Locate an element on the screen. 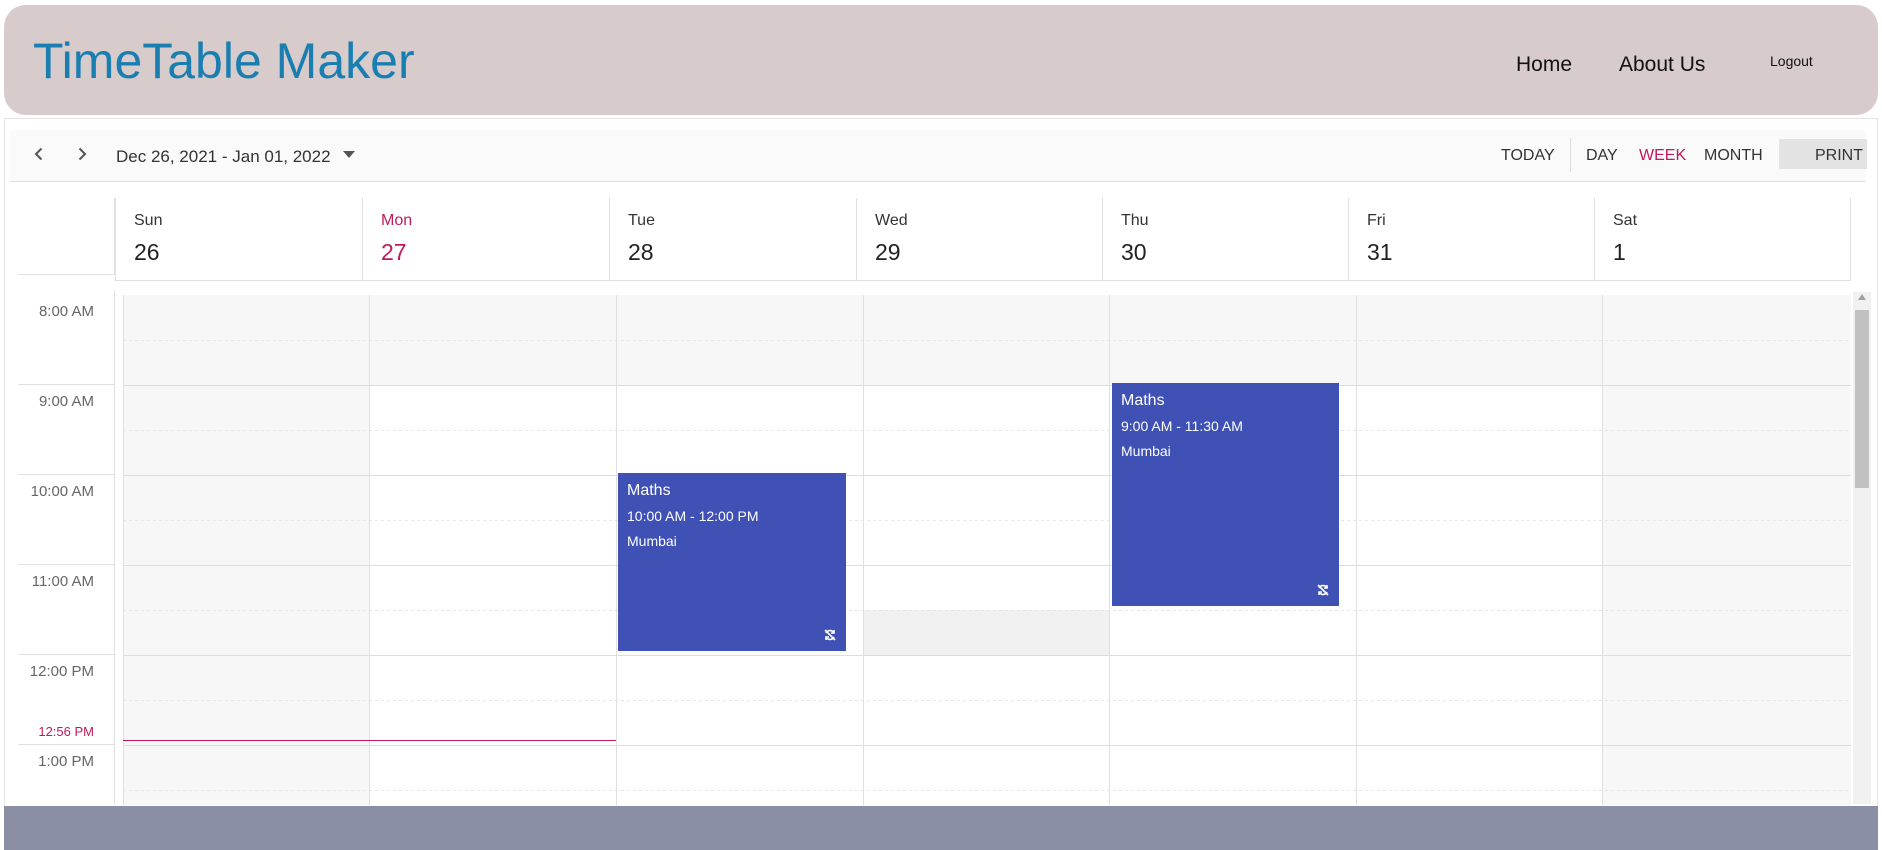 Image resolution: width=1882 pixels, height=850 pixels. day-number: 29 is located at coordinates (888, 252).